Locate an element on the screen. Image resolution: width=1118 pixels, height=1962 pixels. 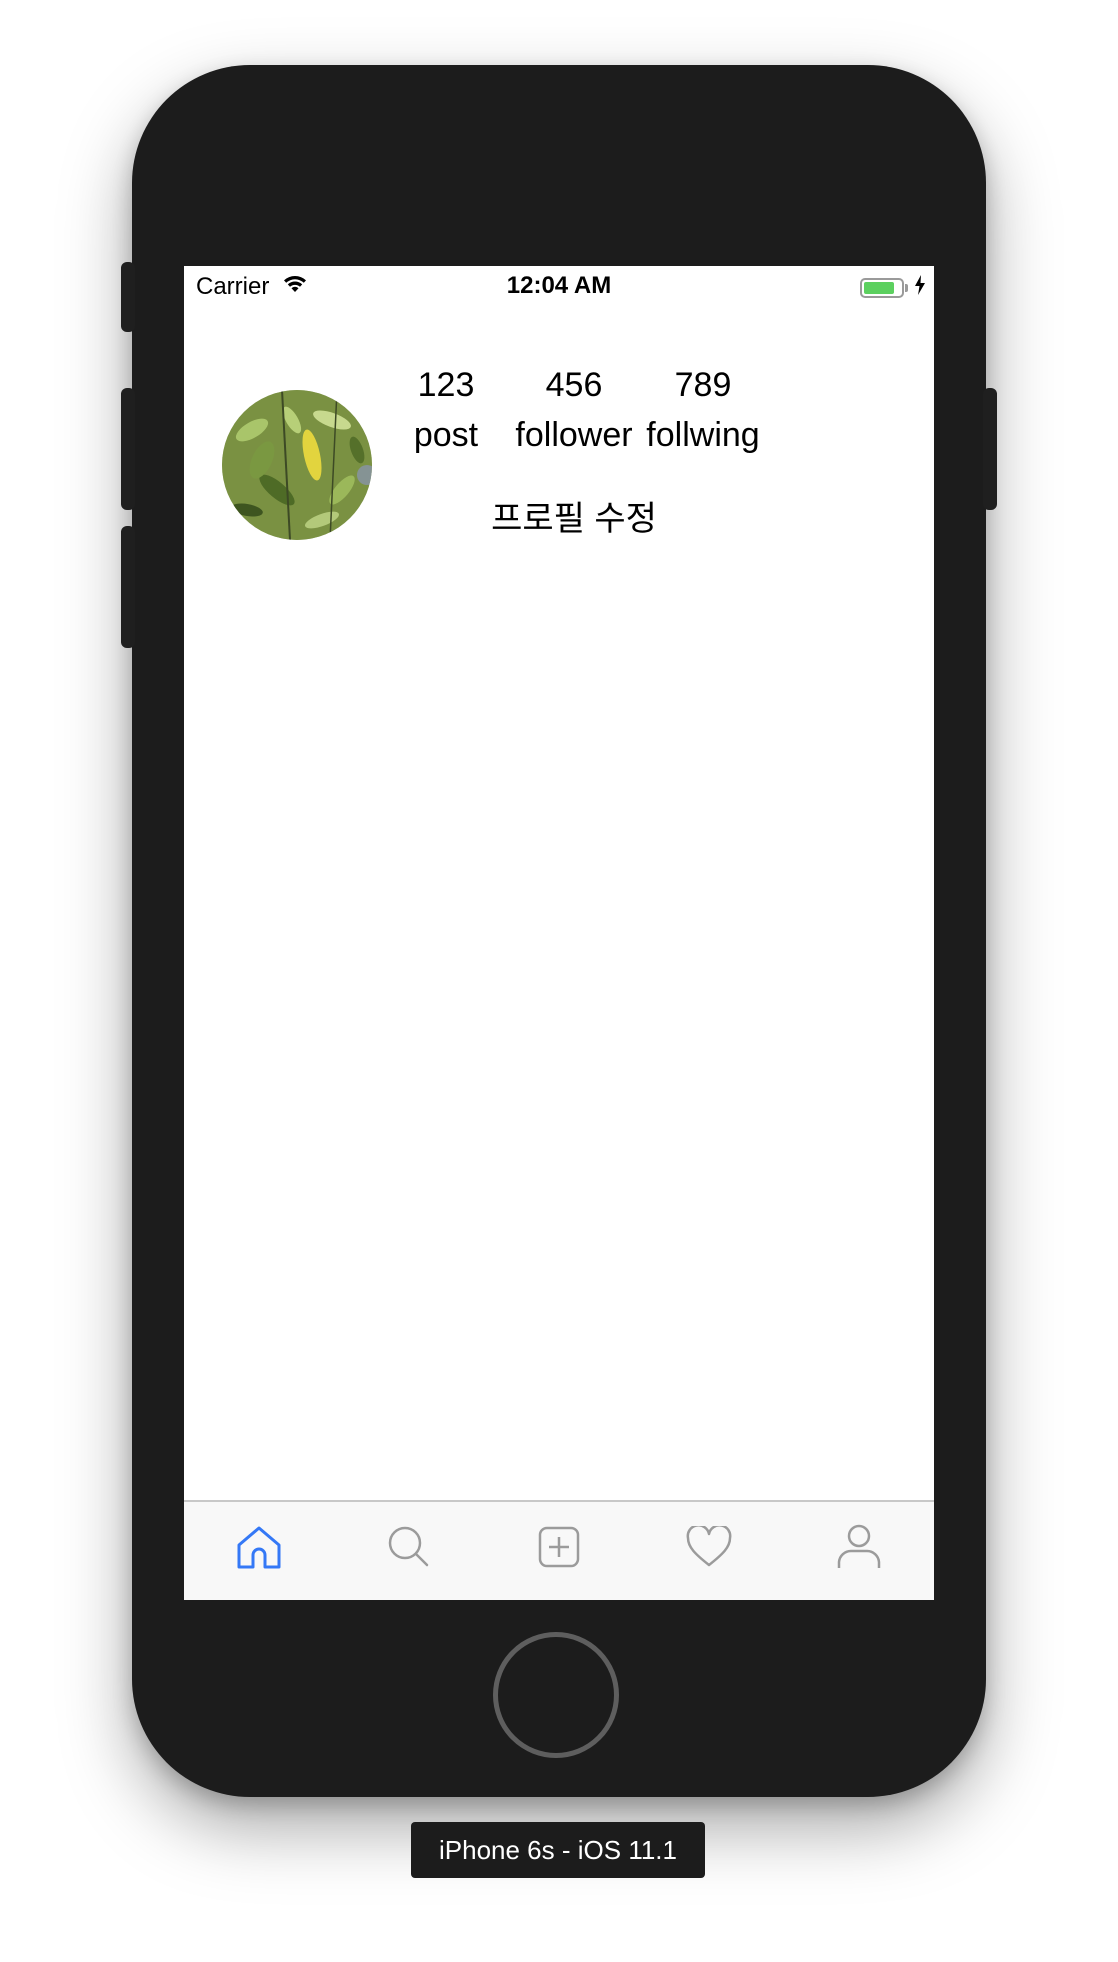
battery-icon is located at coordinates (882, 288).